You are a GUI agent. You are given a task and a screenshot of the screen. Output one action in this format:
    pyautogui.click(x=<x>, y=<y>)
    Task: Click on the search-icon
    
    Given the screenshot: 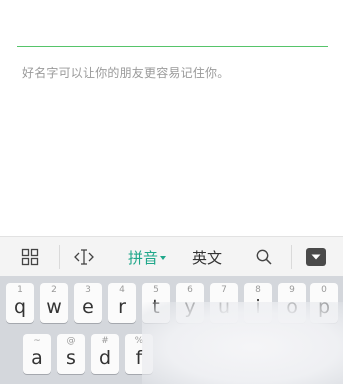 What is the action you would take?
    pyautogui.click(x=264, y=257)
    